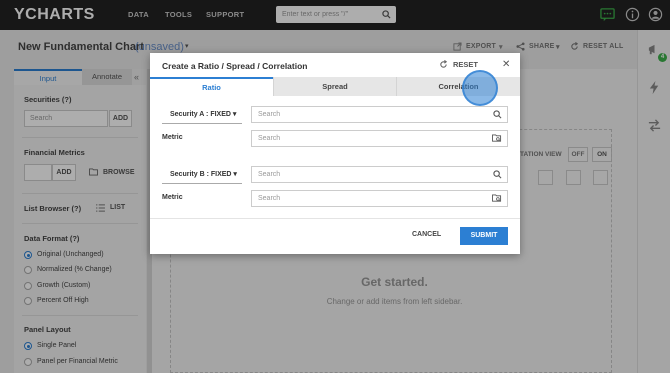  I want to click on tab-ratio: Ratio, so click(211, 86).